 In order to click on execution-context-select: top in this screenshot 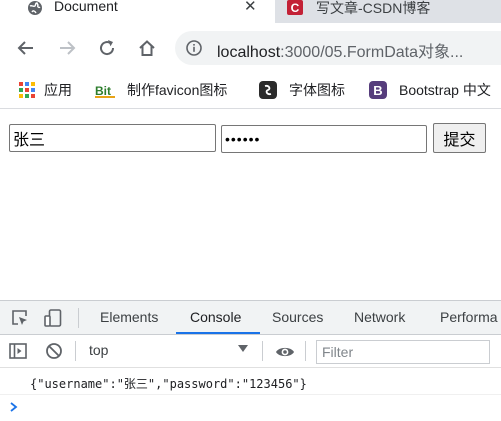, I will do `click(168, 351)`.